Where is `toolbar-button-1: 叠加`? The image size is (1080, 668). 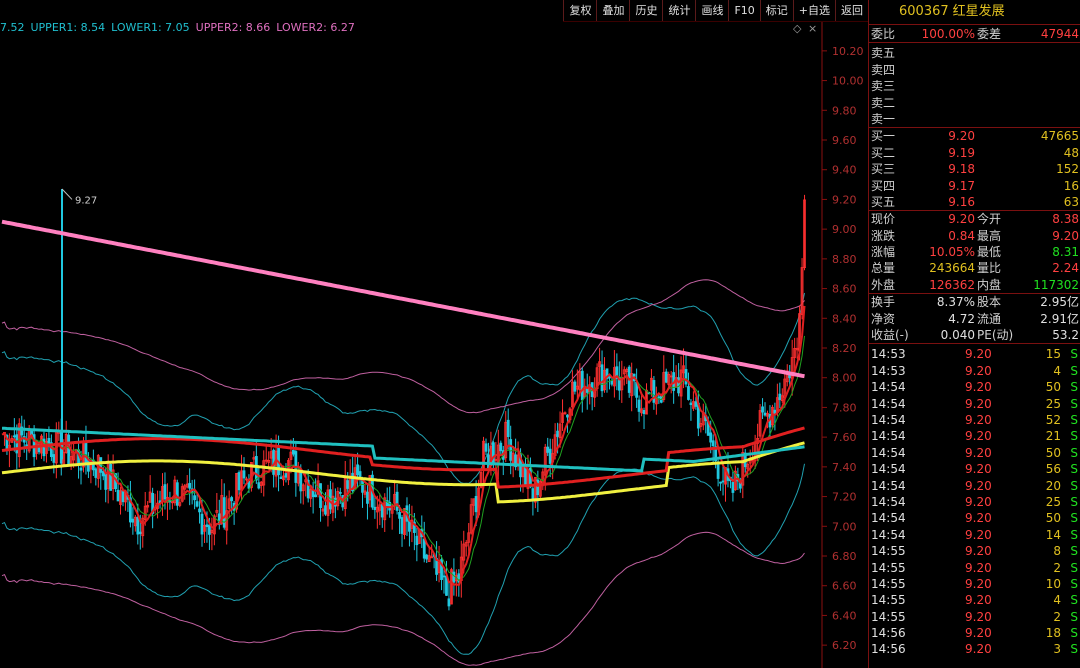 toolbar-button-1: 叠加 is located at coordinates (612, 10).